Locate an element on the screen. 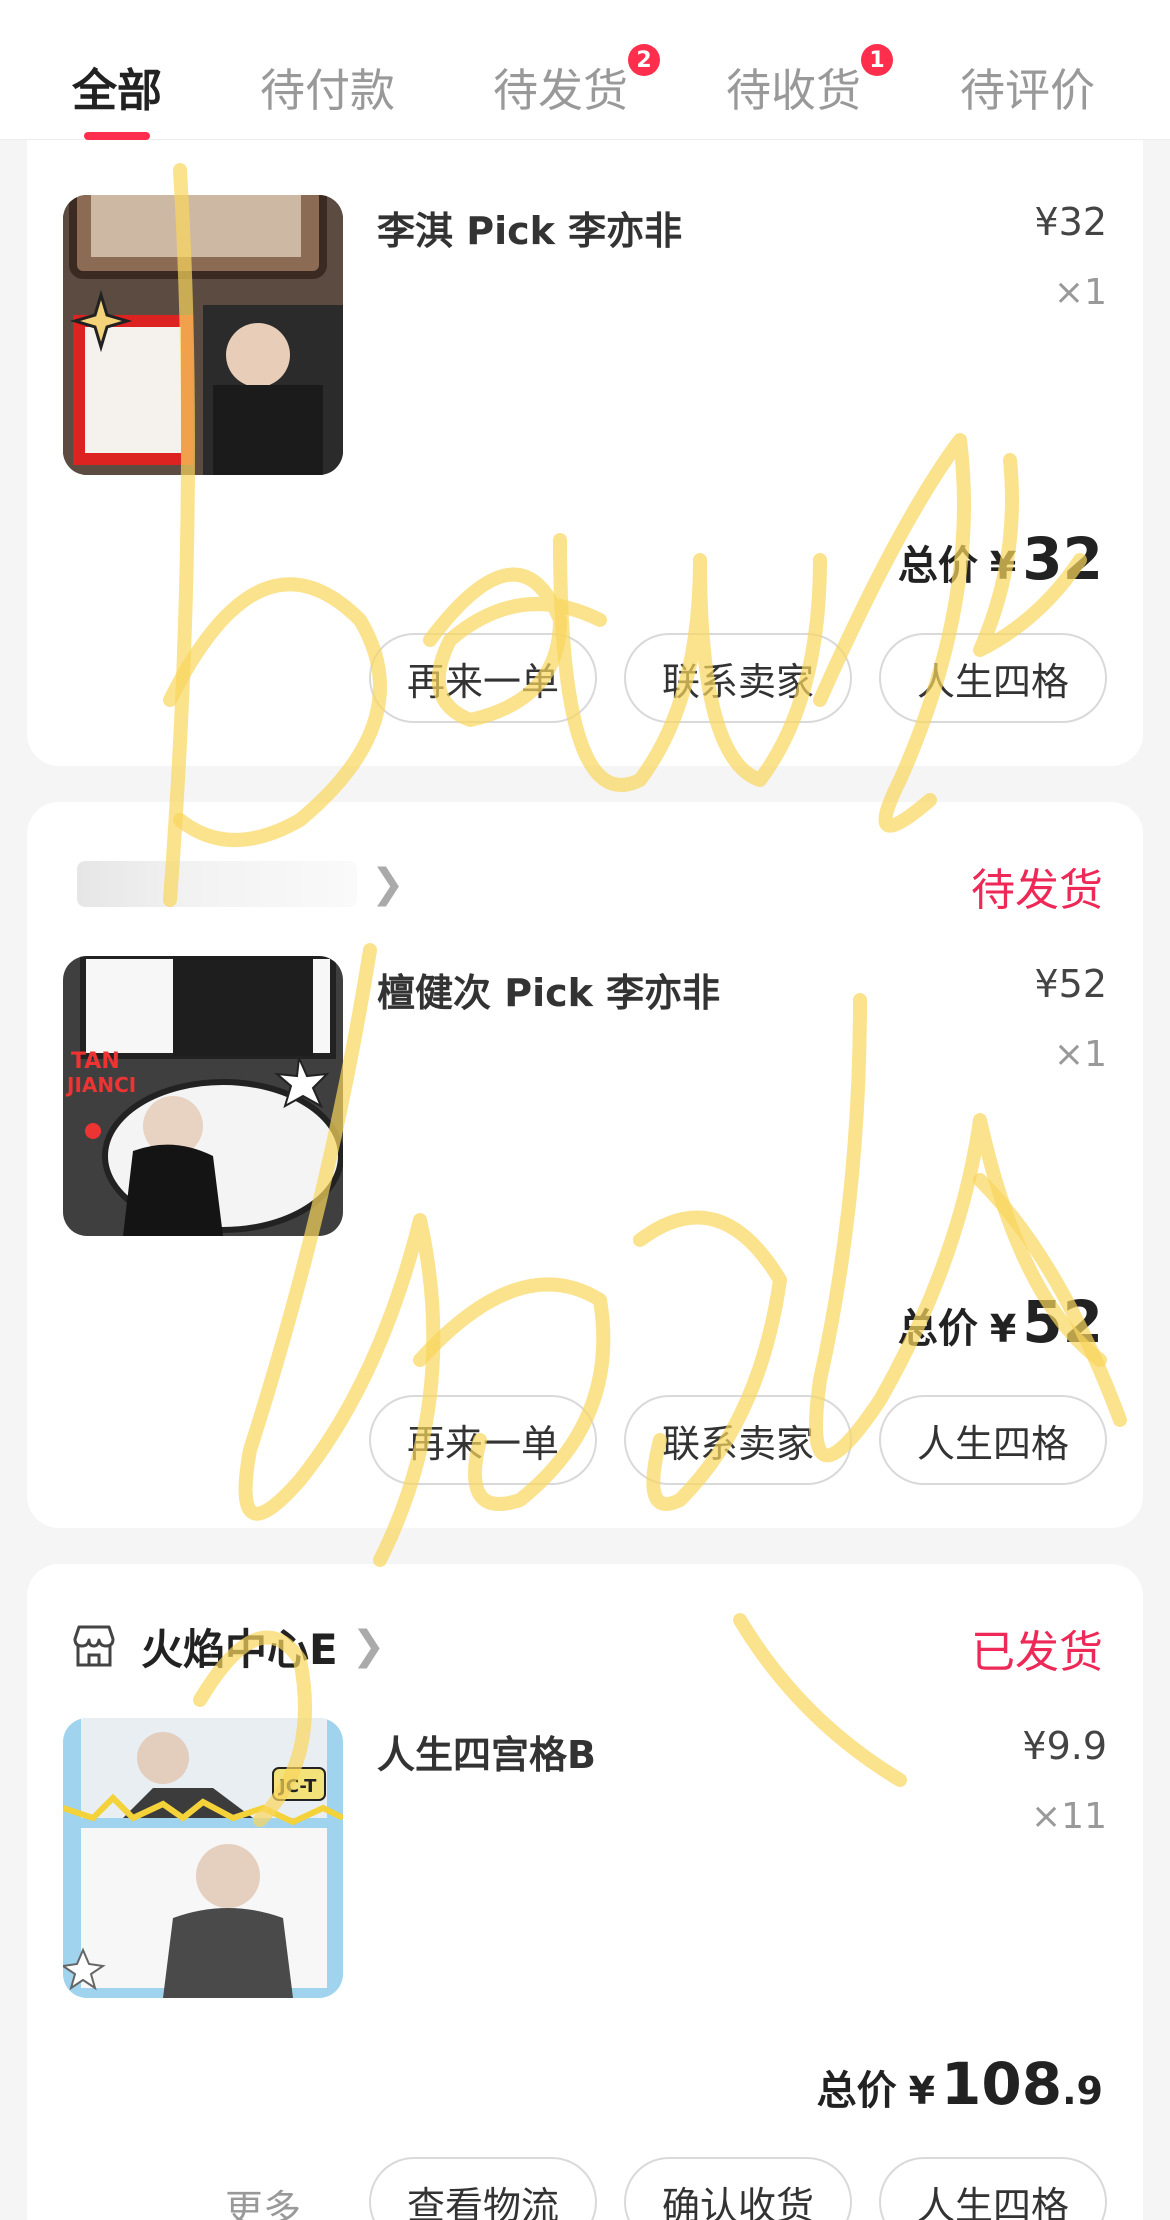  svg-text: JIANCI is located at coordinates (100, 1085).